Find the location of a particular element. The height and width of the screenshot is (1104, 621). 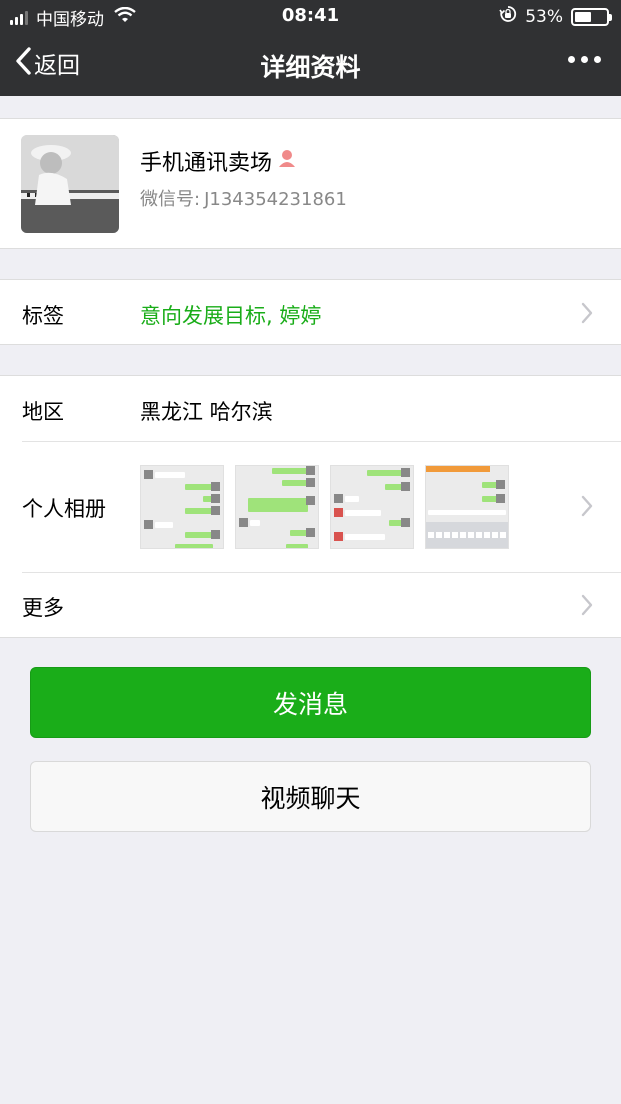

tags-row: 标签 意向发展目标, 婷婷 is located at coordinates (310, 312).